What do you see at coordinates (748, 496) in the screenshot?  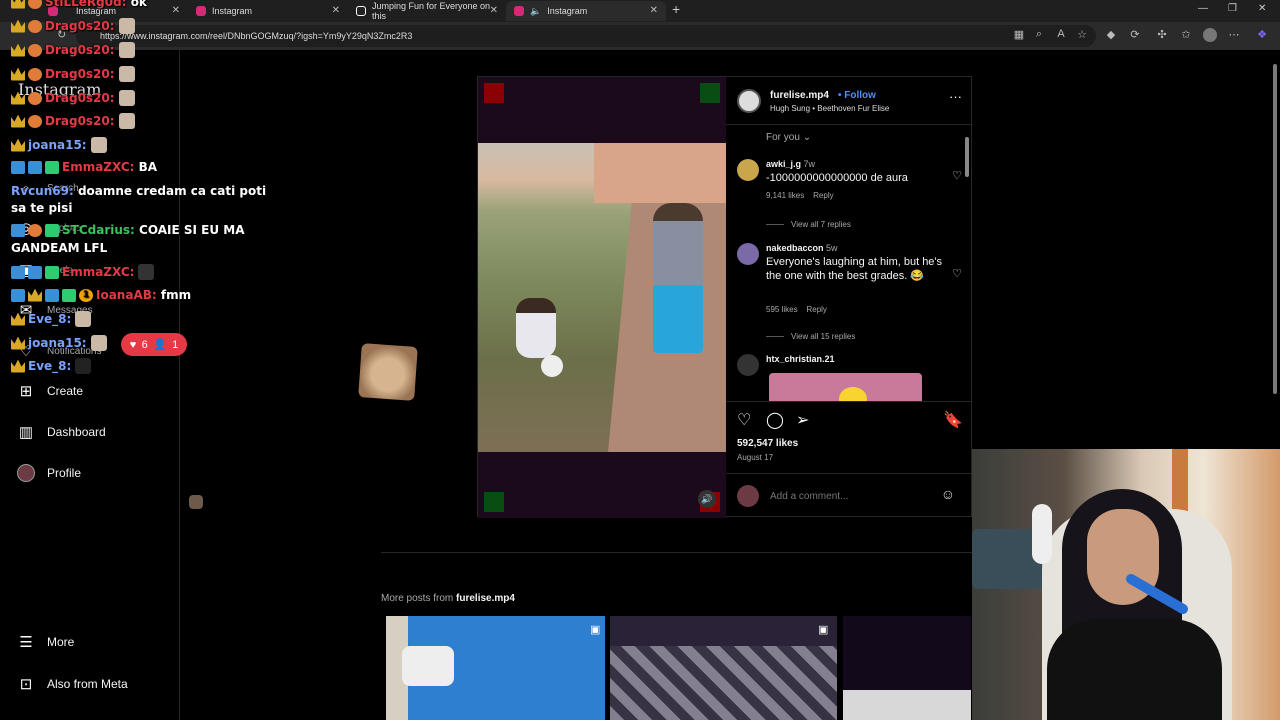 I see `avatar` at bounding box center [748, 496].